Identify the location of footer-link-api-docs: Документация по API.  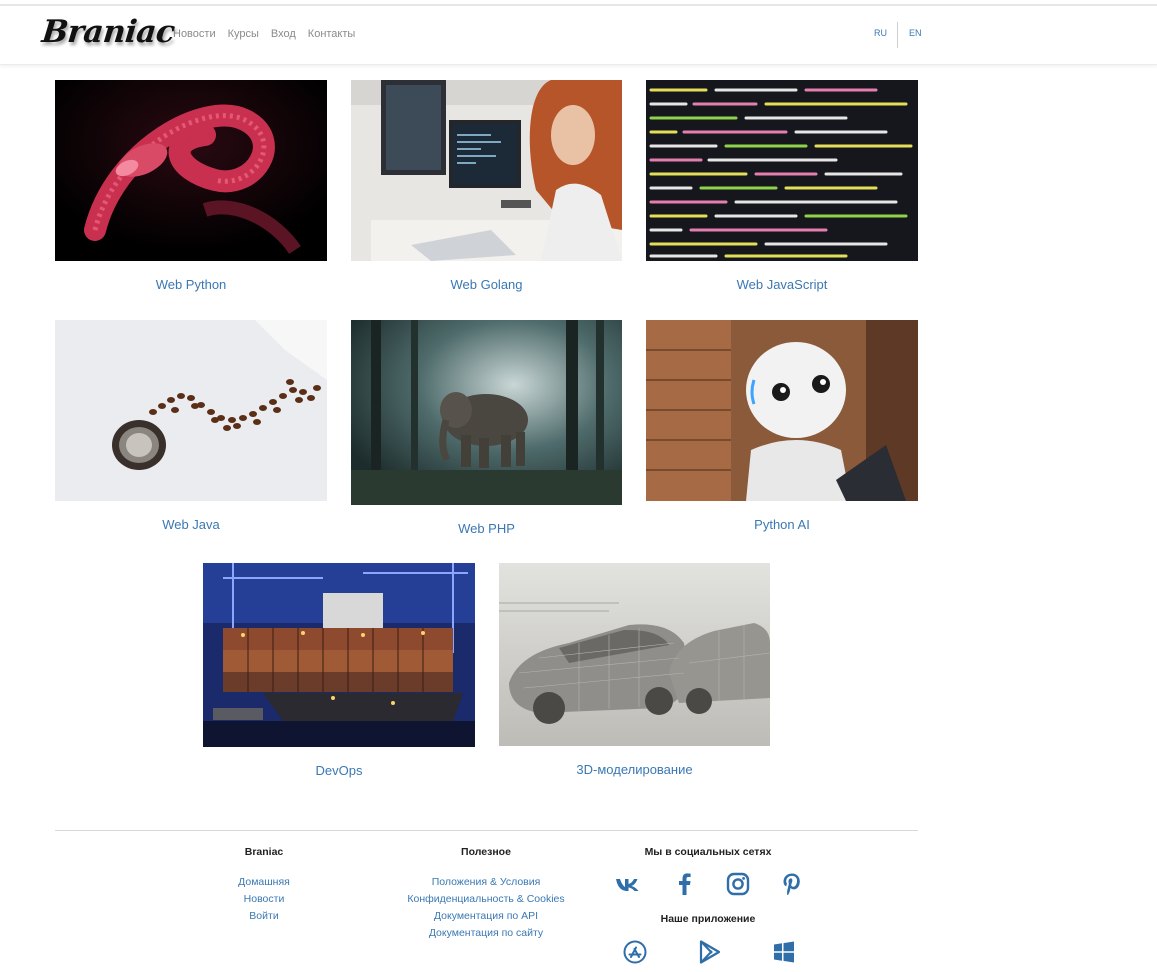
(486, 916).